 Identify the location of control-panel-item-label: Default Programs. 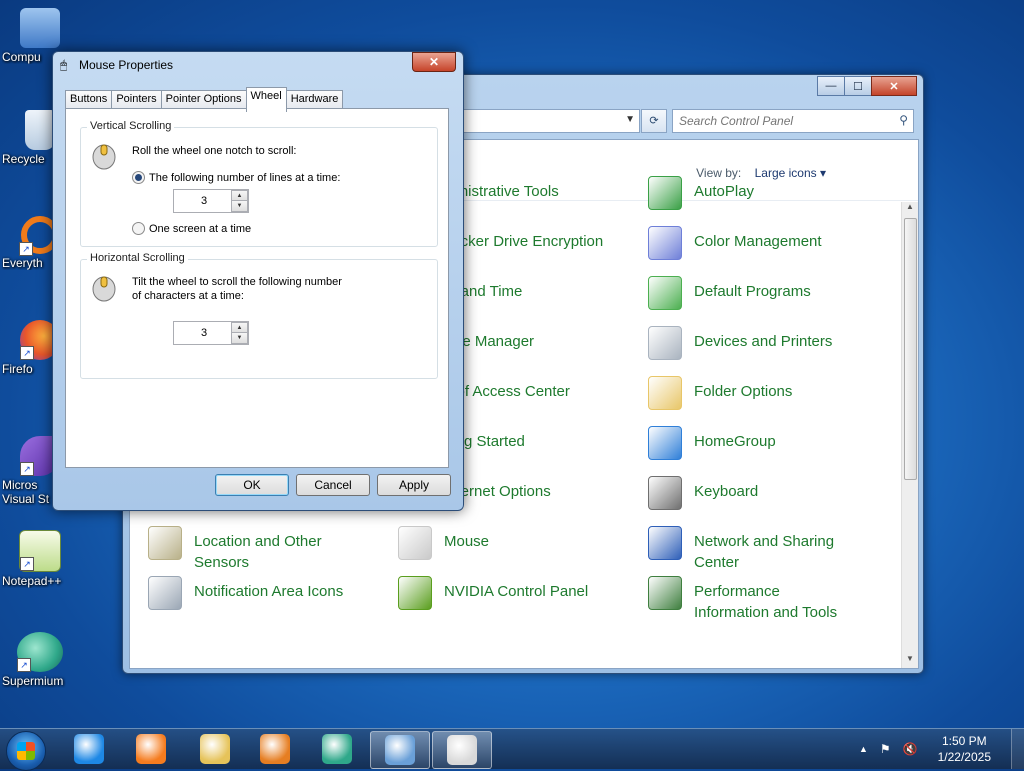
(752, 291).